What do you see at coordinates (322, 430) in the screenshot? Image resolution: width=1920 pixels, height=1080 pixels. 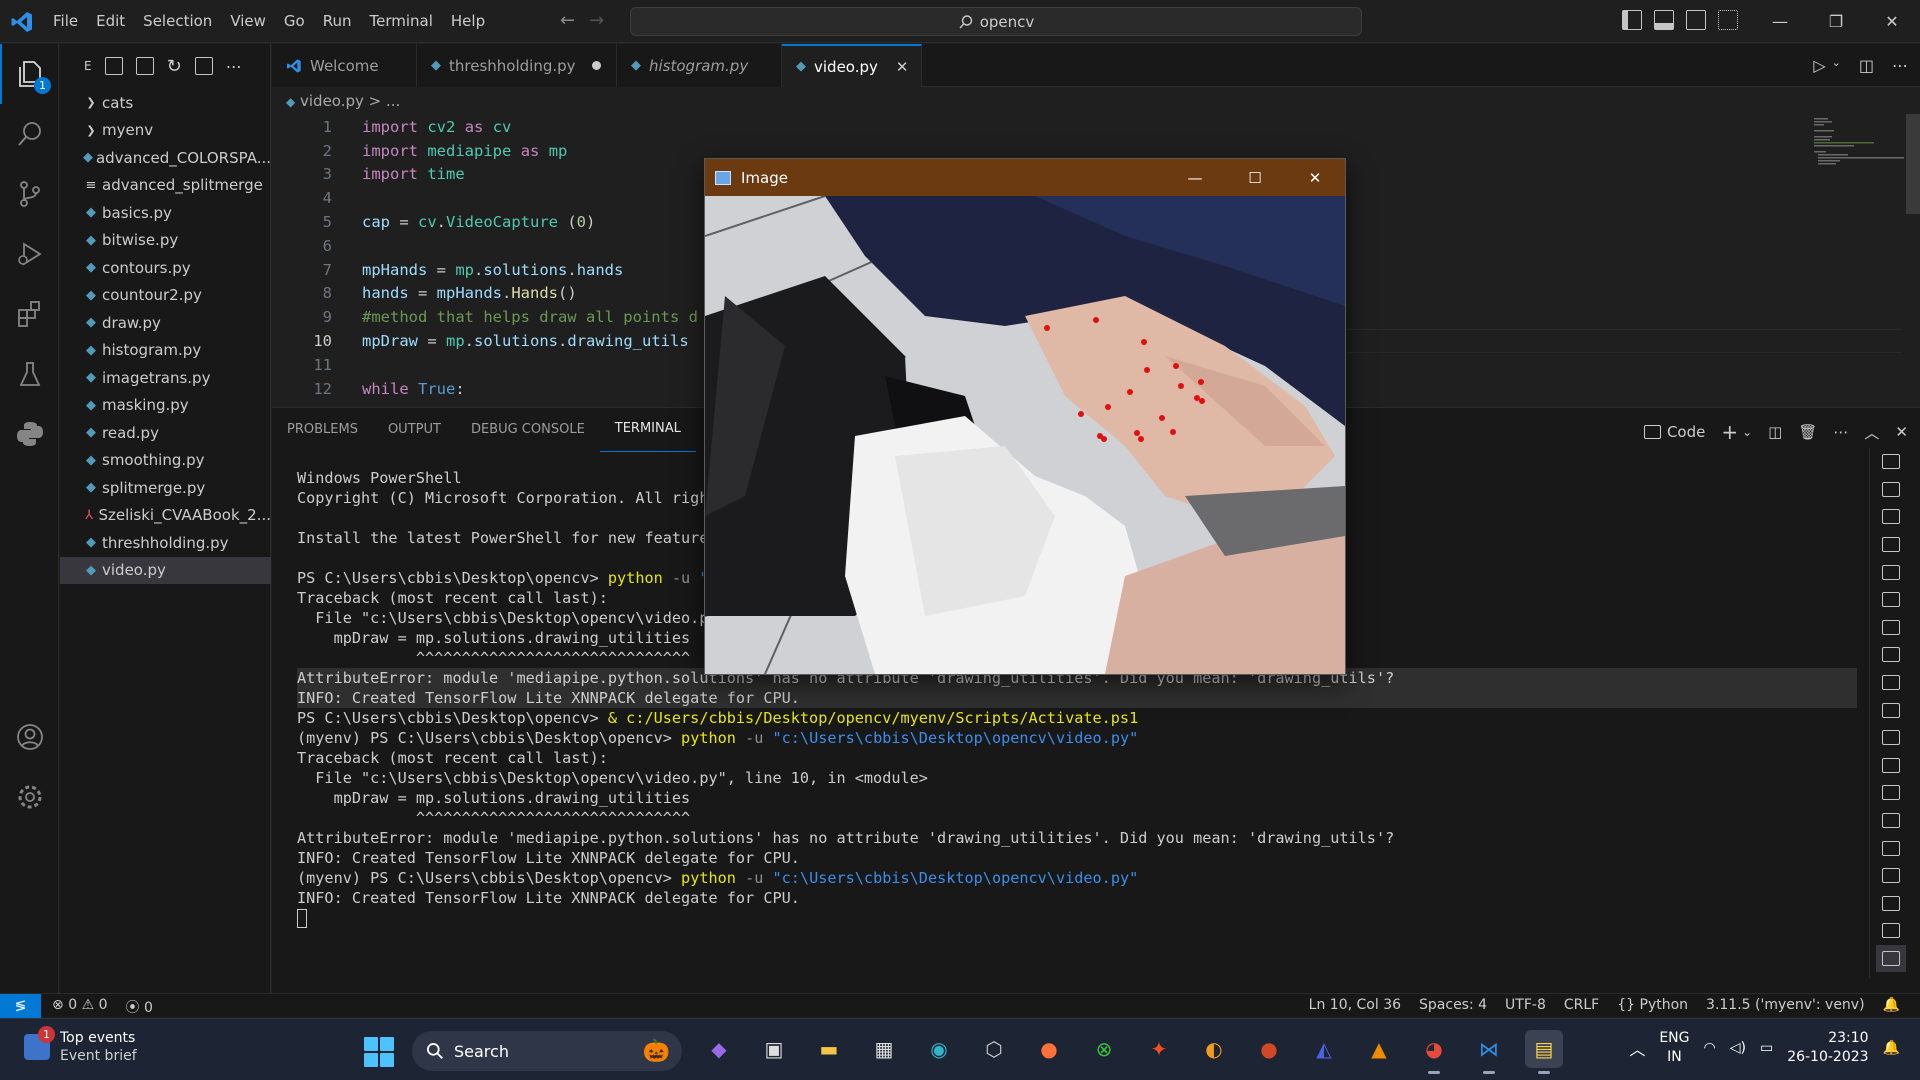 I see `tab-problems: PROBLEMS` at bounding box center [322, 430].